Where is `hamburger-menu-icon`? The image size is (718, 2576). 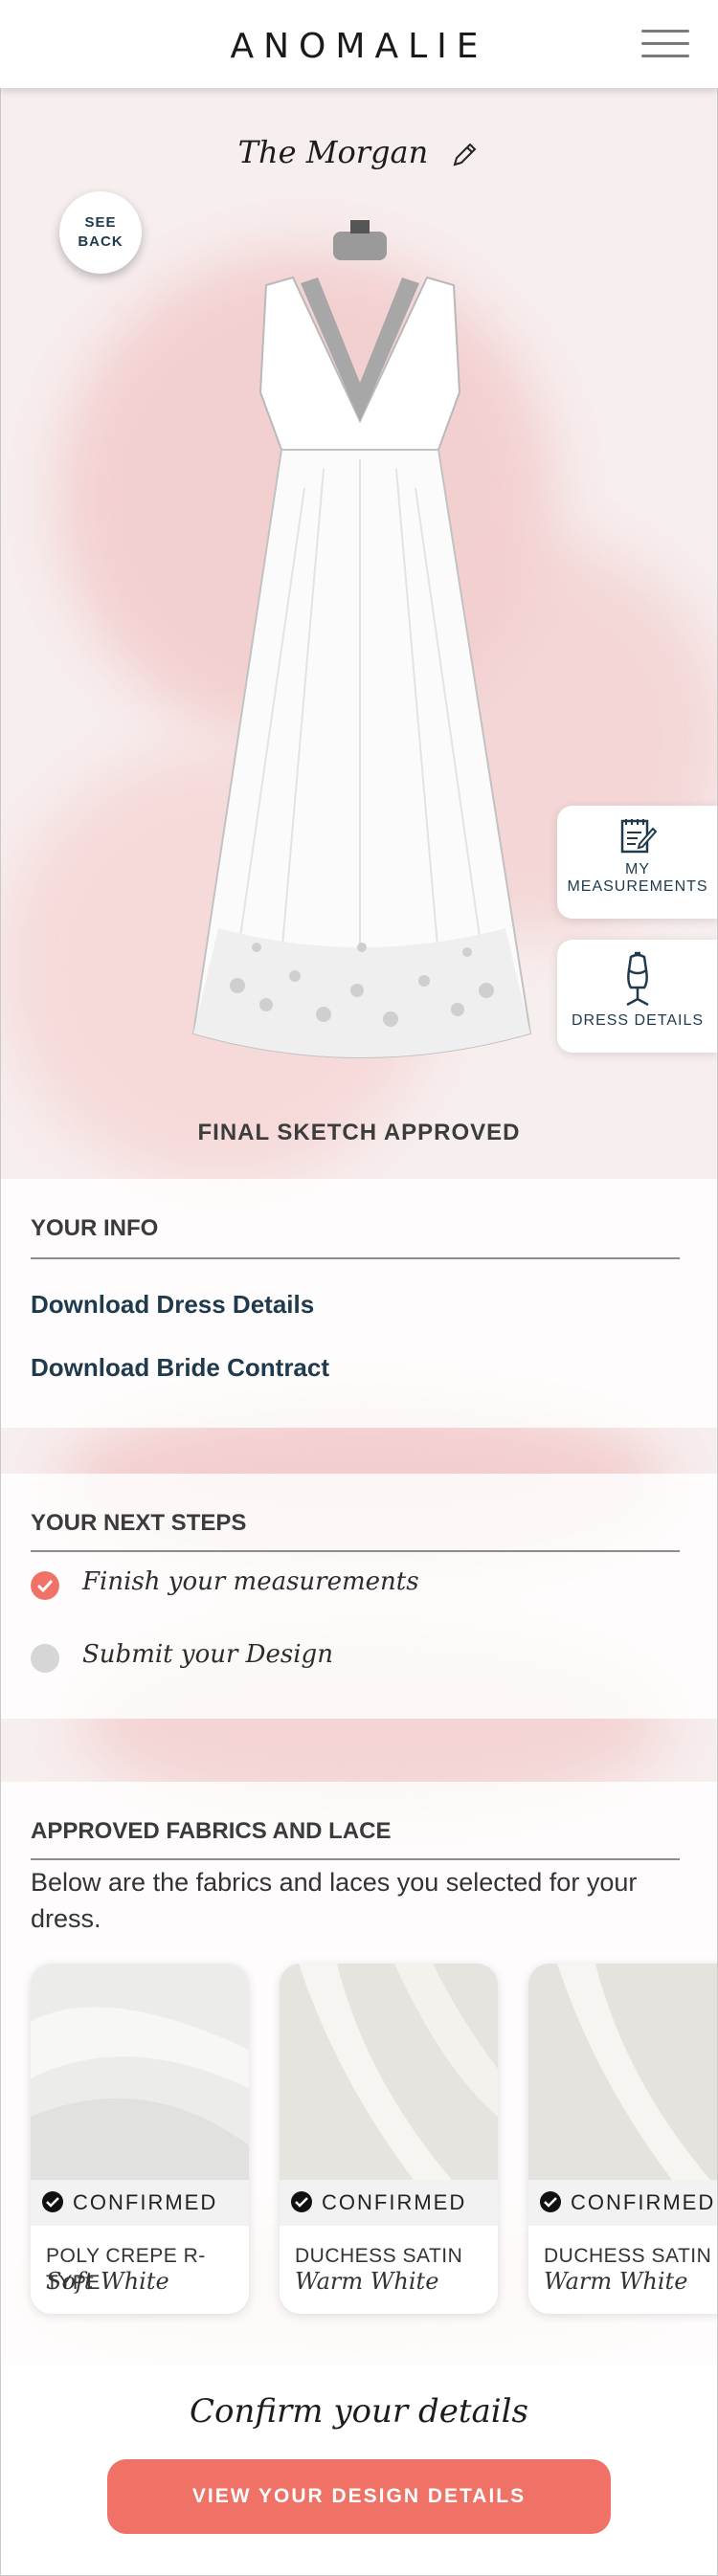 hamburger-menu-icon is located at coordinates (665, 44).